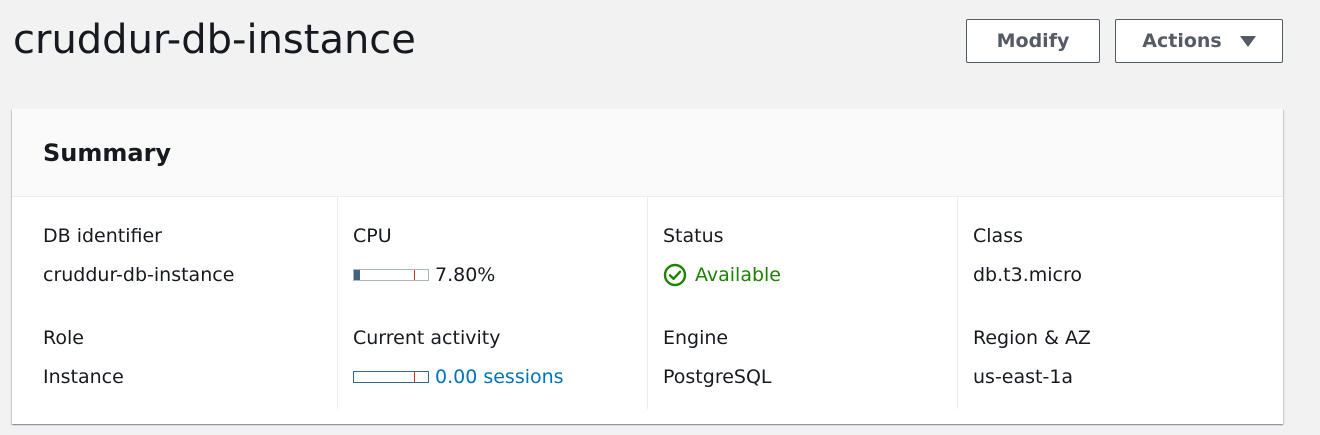 Image resolution: width=1320 pixels, height=435 pixels. Describe the element at coordinates (717, 357) in the screenshot. I see `engine-field: Engine PostgreSQL` at that location.